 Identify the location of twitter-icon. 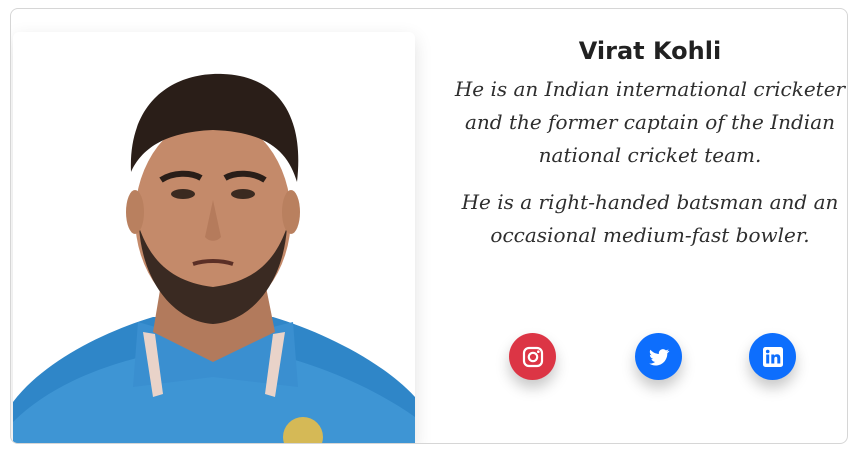
(658, 356).